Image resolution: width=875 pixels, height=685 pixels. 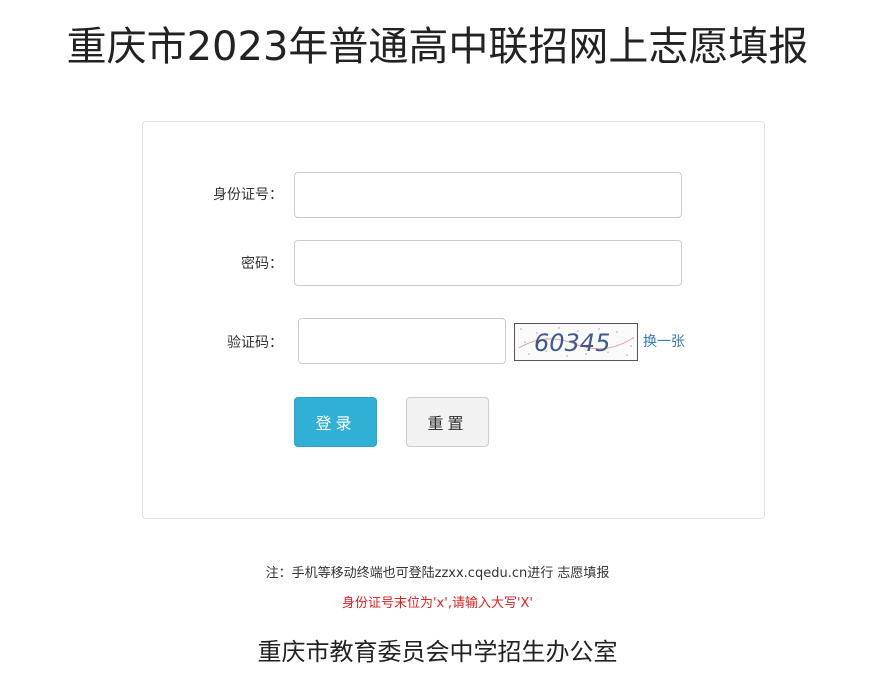 I want to click on organization-name: 重庆市教育委员会中学招生办公室, so click(x=437, y=652).